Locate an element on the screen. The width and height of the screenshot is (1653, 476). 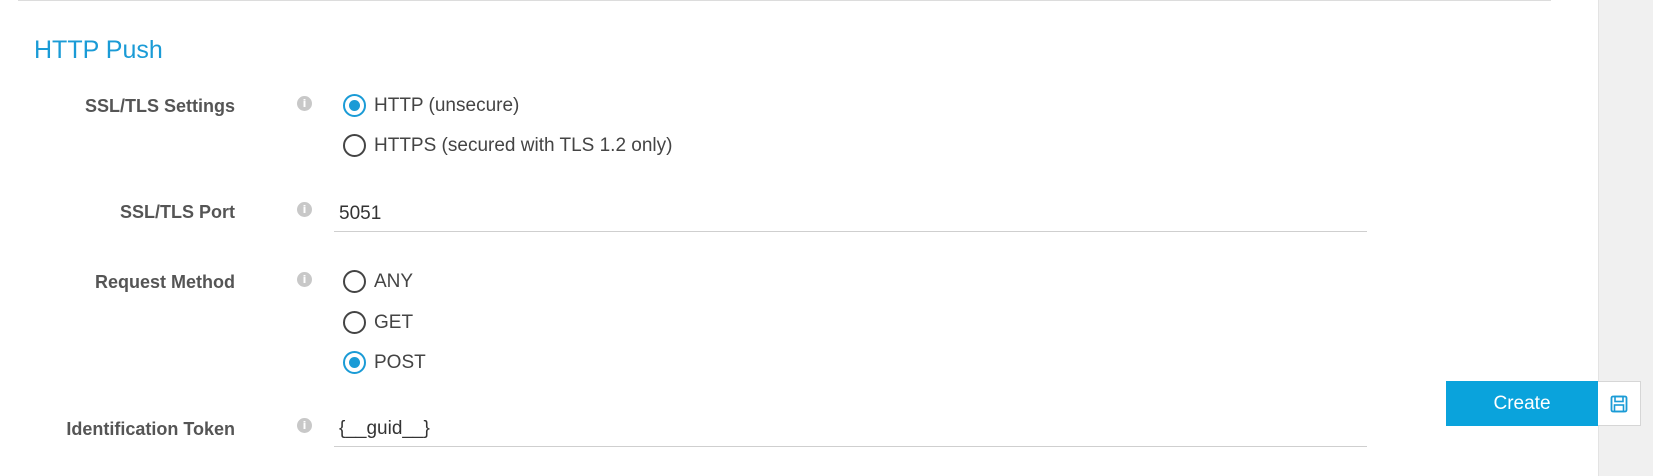
ssl-port-label: SSL/TLS Port is located at coordinates (177, 212).